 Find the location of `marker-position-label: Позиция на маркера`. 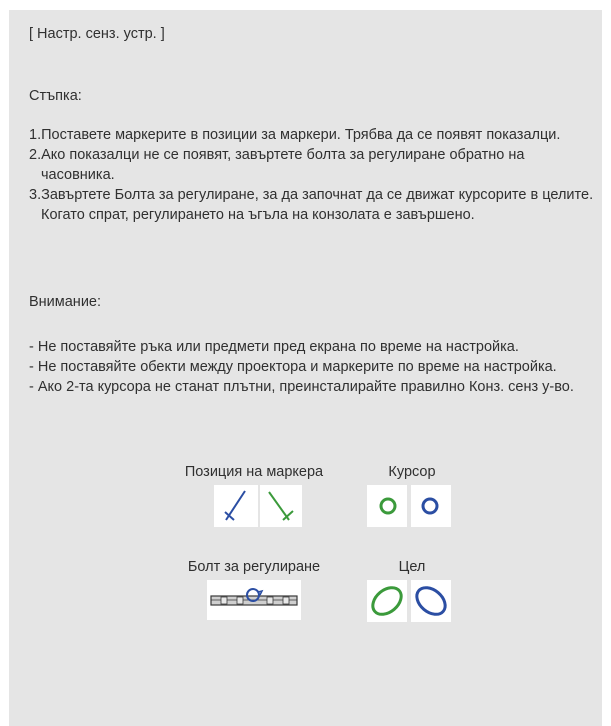

marker-position-label: Позиция на маркера is located at coordinates (254, 472).